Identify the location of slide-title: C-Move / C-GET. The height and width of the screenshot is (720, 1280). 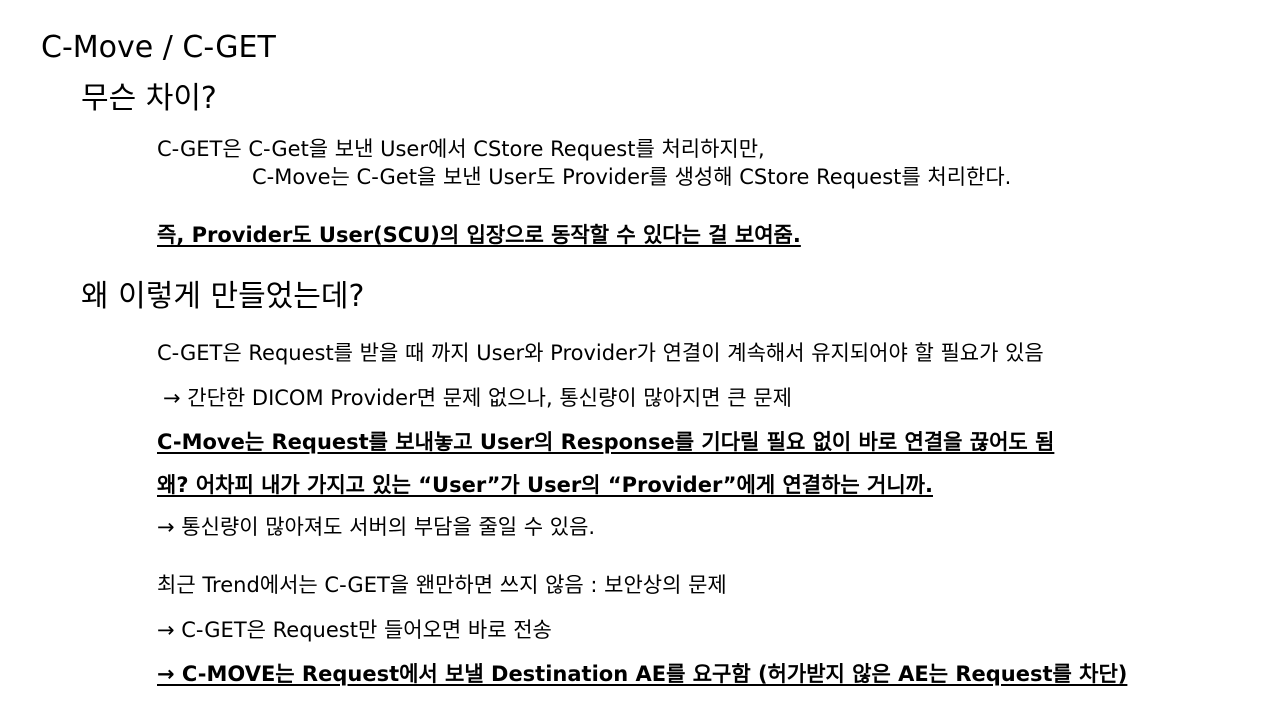
(158, 47).